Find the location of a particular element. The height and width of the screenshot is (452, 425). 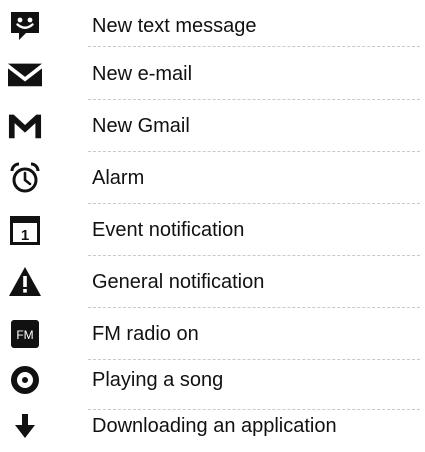

record-disc-icon is located at coordinates (25, 380).